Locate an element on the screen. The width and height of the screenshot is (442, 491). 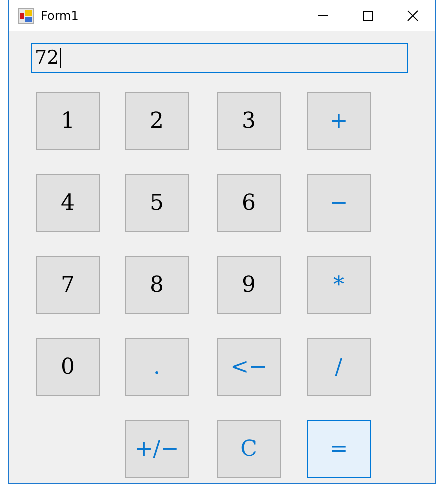
display-field: 72 is located at coordinates (219, 58).